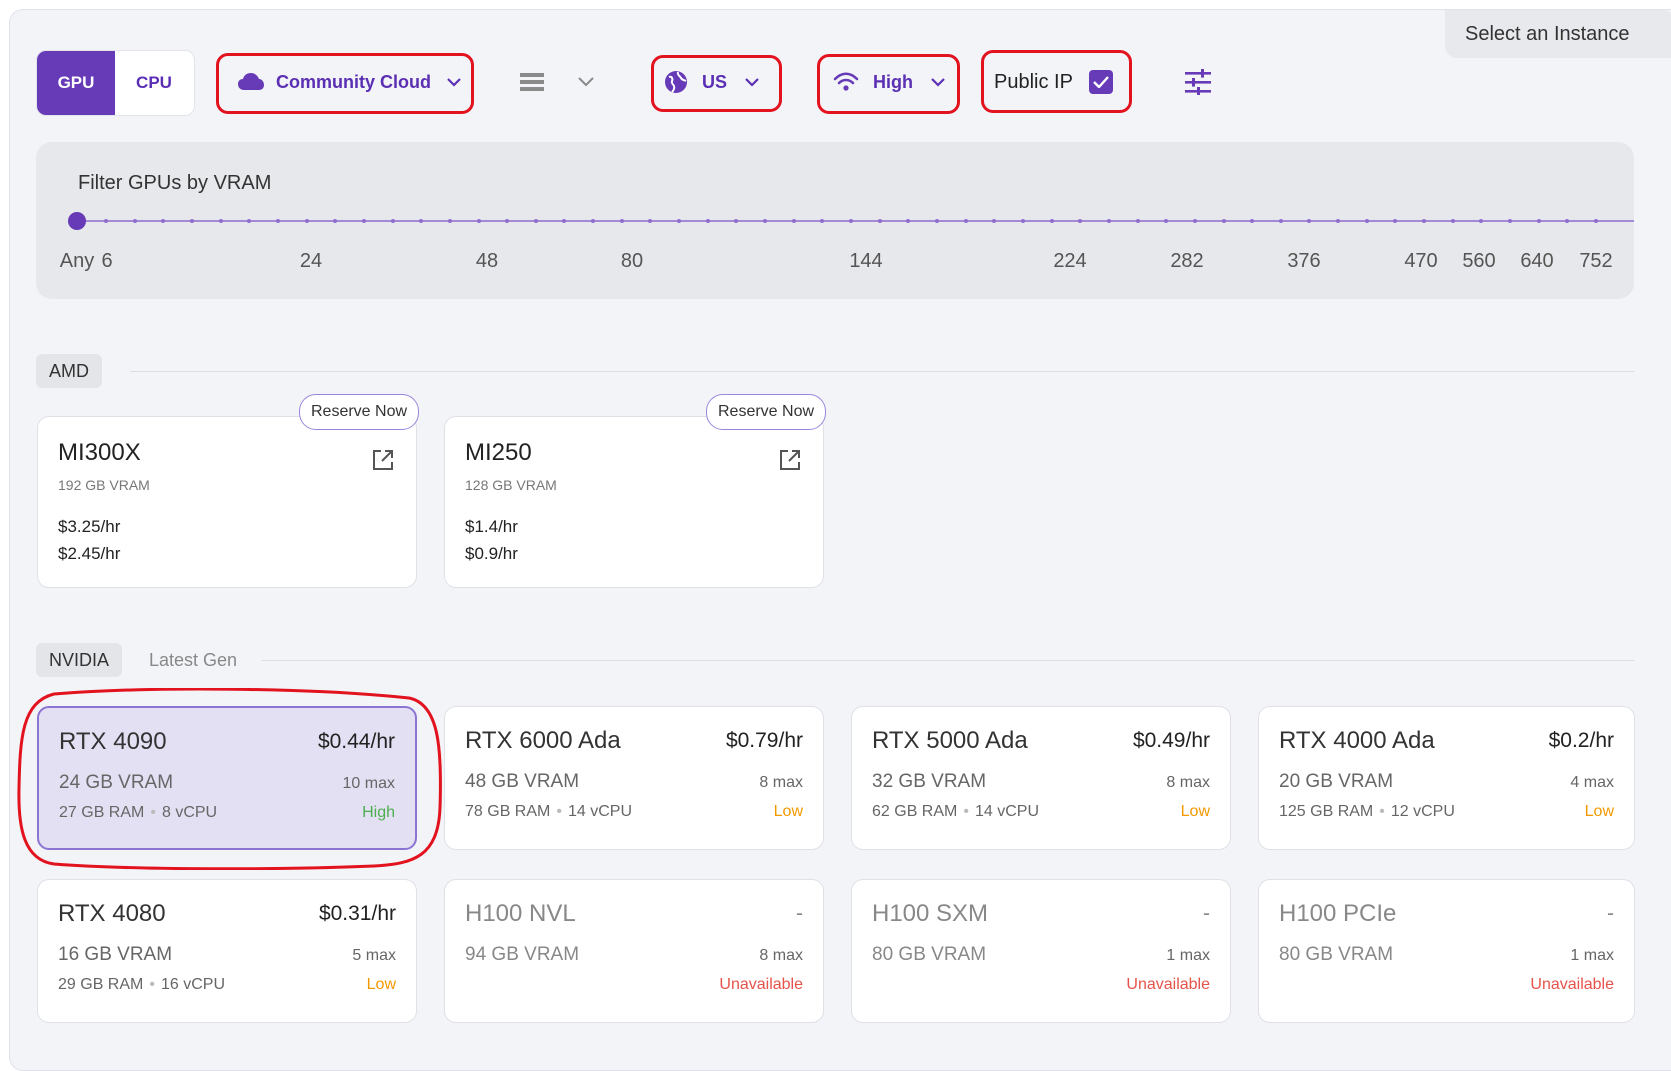  What do you see at coordinates (192, 984) in the screenshot?
I see `gpu-vcpu: 16 vCPU` at bounding box center [192, 984].